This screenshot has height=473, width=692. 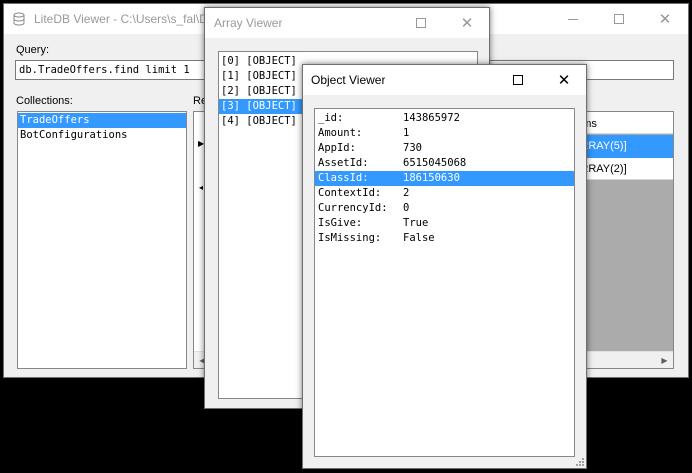 I want to click on object-title: Object Viewer, so click(x=348, y=80).